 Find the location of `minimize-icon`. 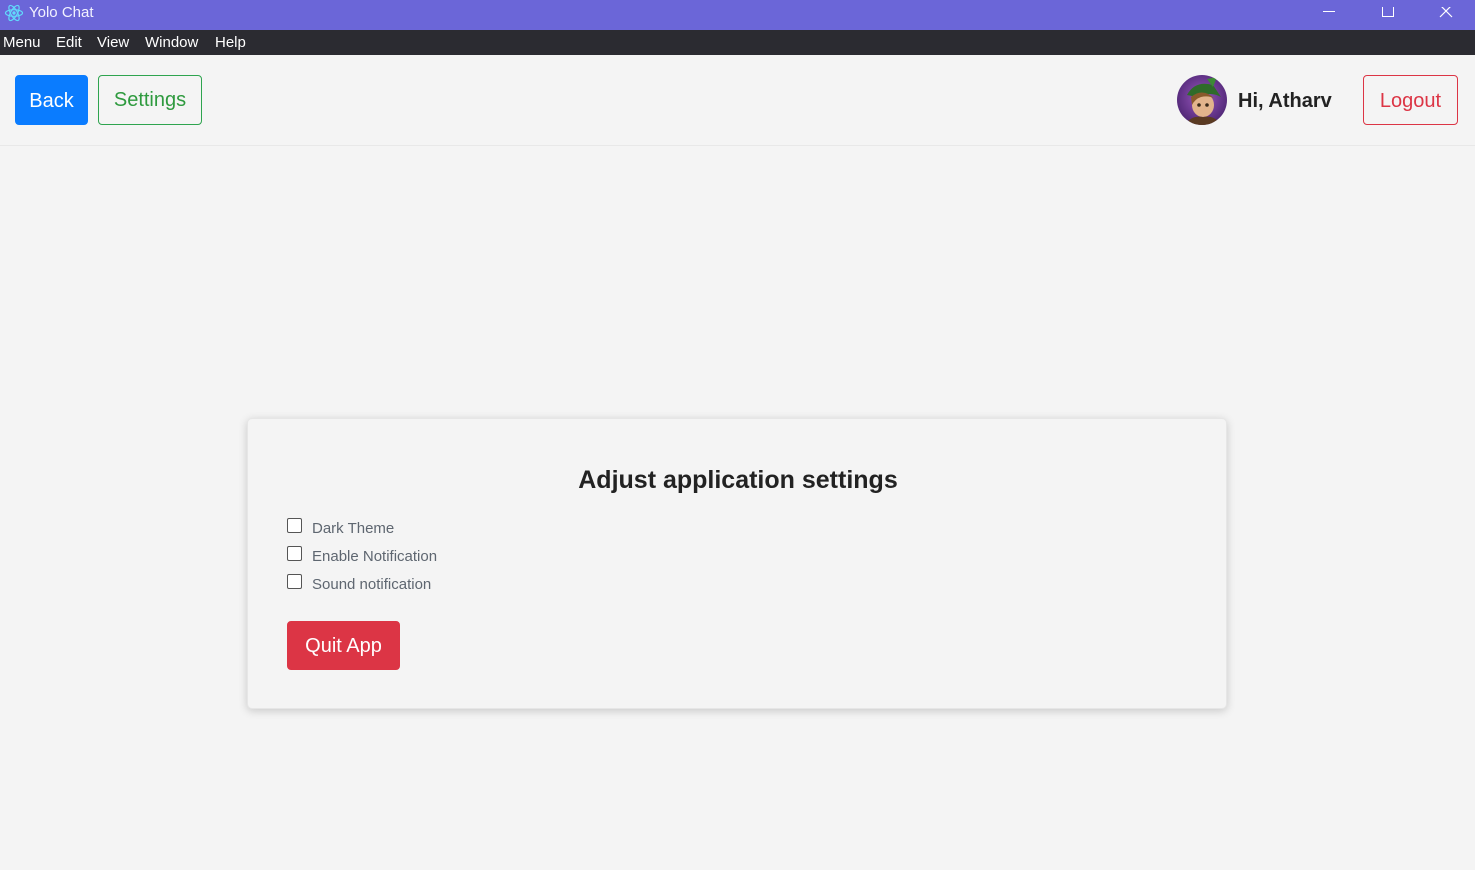

minimize-icon is located at coordinates (1329, 11).